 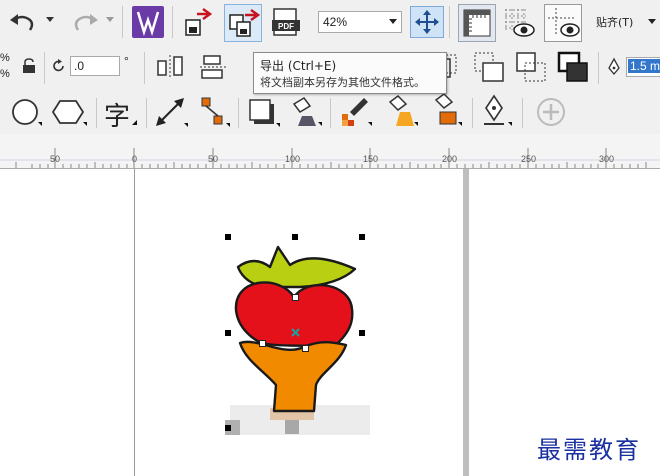 I want to click on undo-icon, so click(x=22, y=22).